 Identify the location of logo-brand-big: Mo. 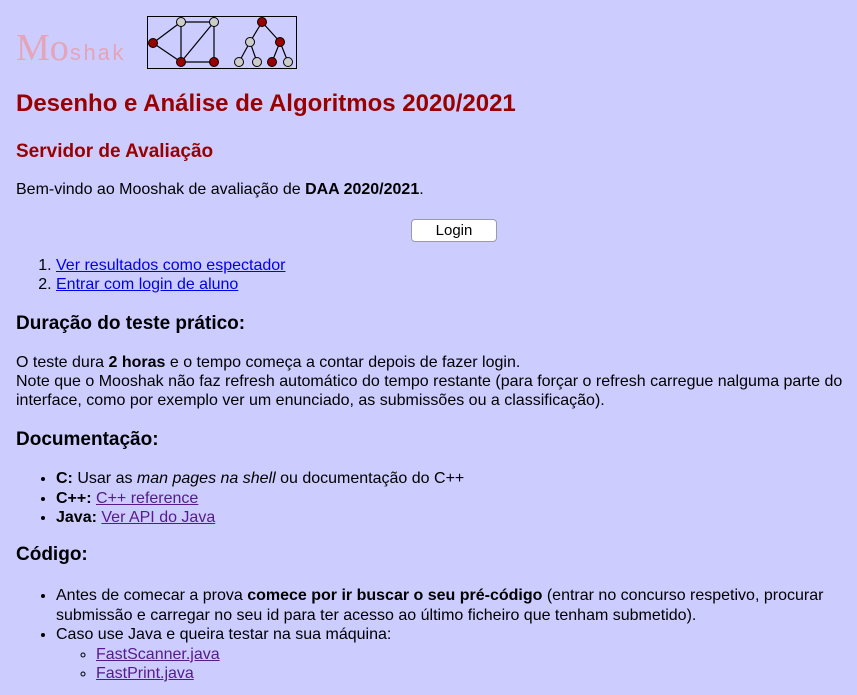
(42, 48).